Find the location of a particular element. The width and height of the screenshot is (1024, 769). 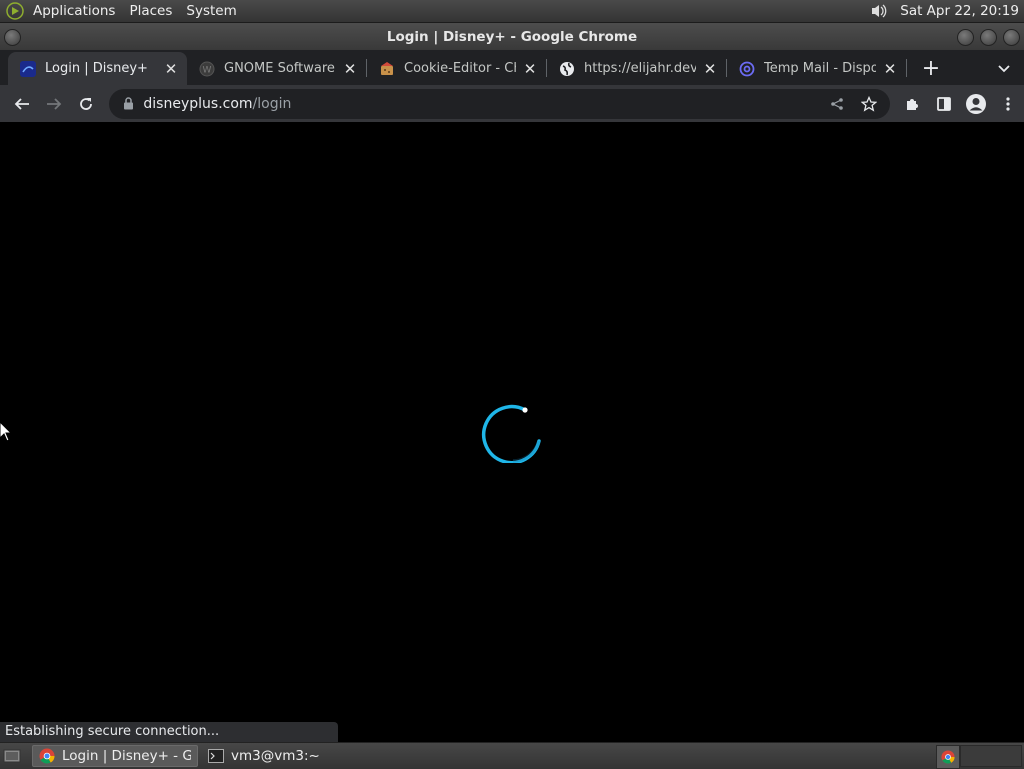

loading-spinner-icon is located at coordinates (511, 433).